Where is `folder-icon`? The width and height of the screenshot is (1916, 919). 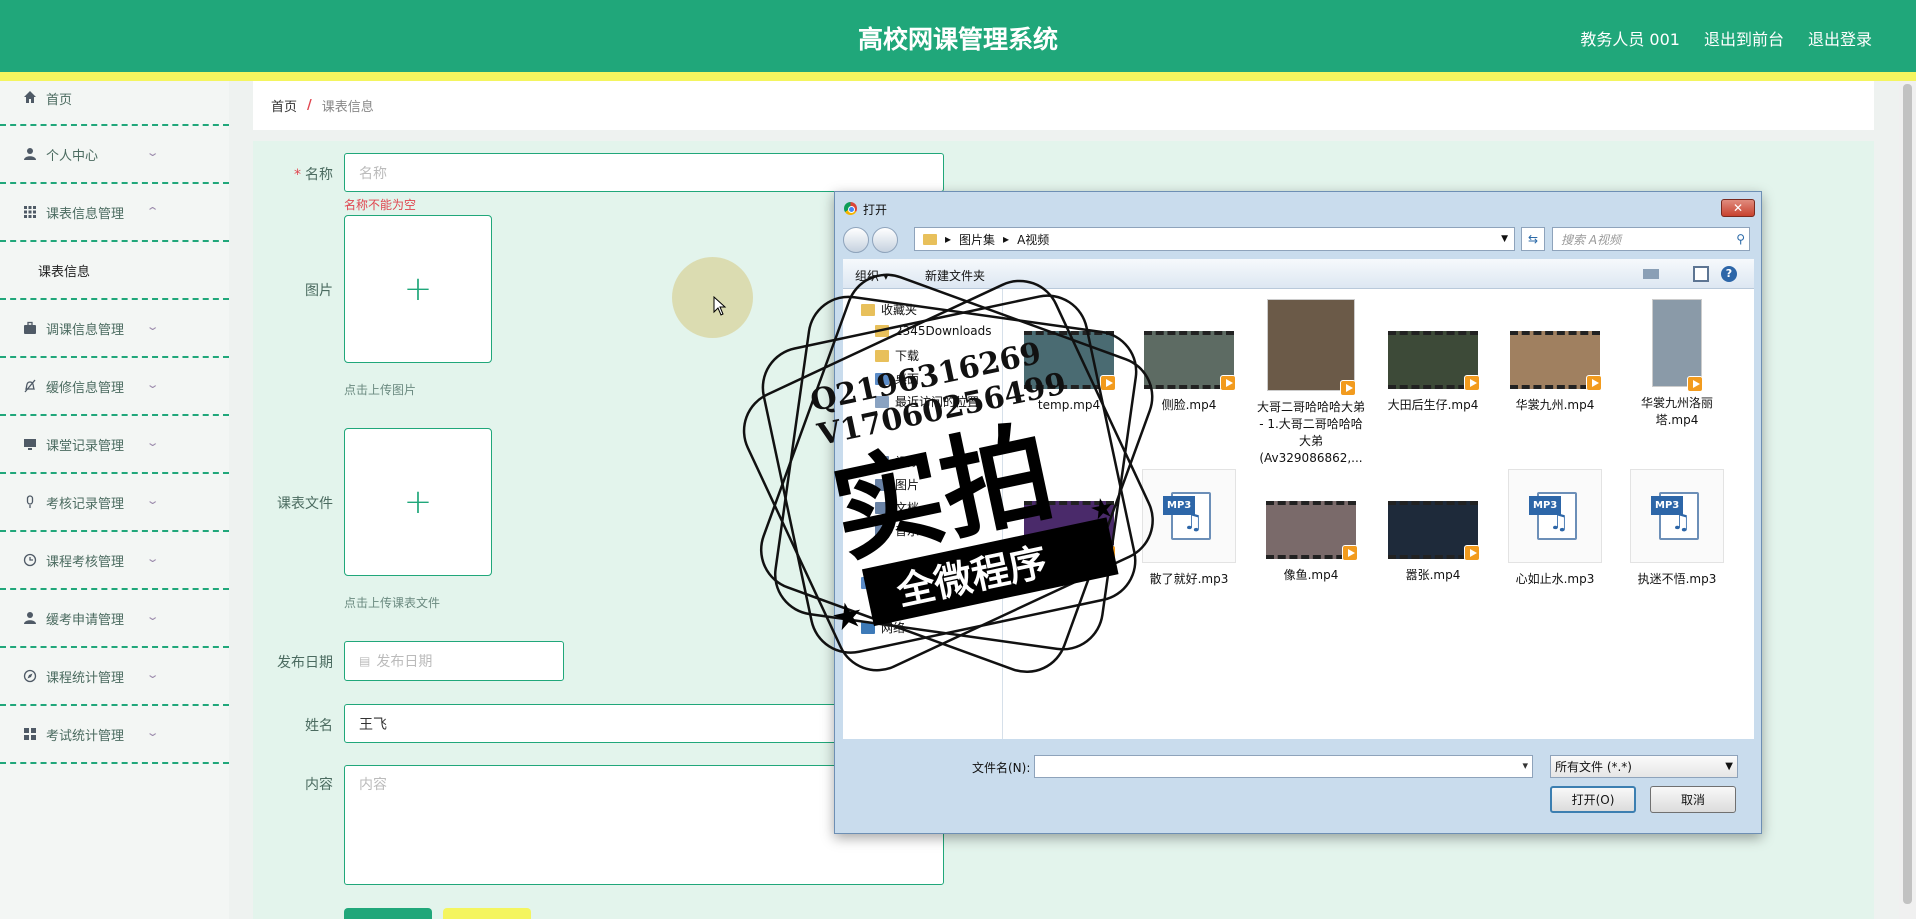 folder-icon is located at coordinates (882, 355).